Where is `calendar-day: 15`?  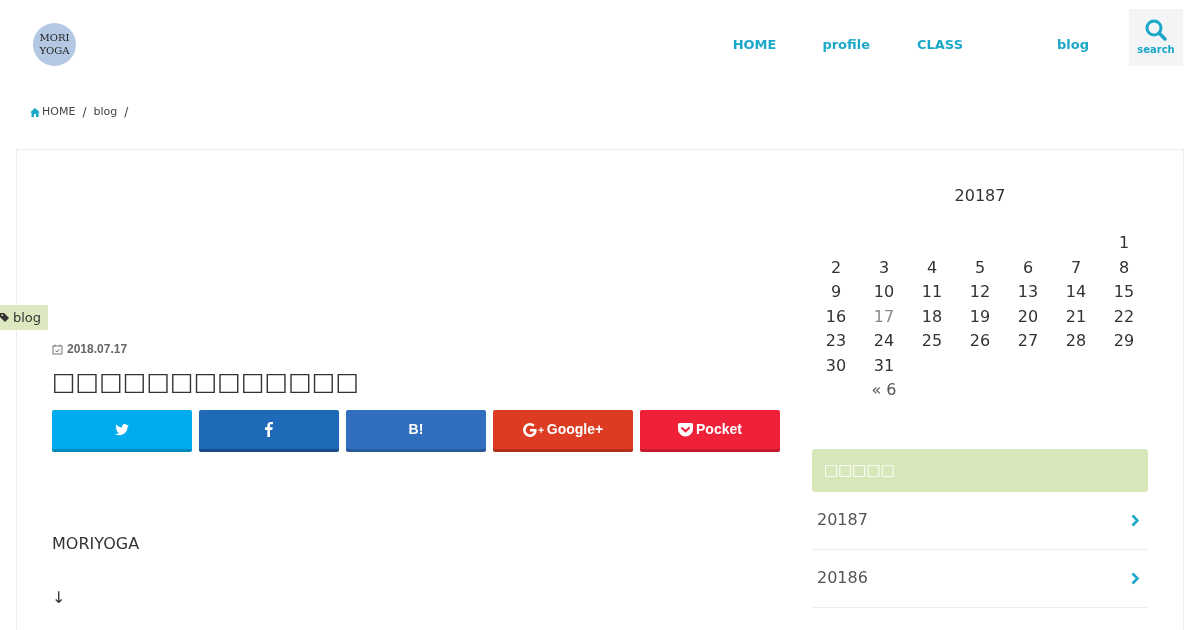
calendar-day: 15 is located at coordinates (1124, 291).